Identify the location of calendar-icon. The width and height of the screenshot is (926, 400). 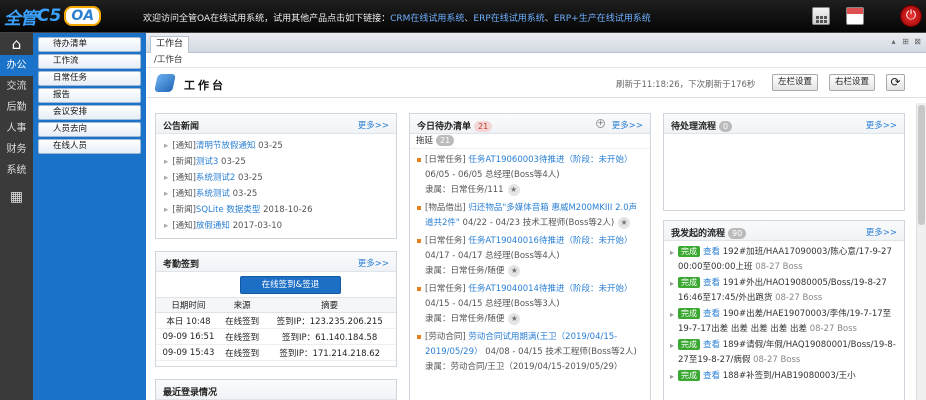
(855, 16).